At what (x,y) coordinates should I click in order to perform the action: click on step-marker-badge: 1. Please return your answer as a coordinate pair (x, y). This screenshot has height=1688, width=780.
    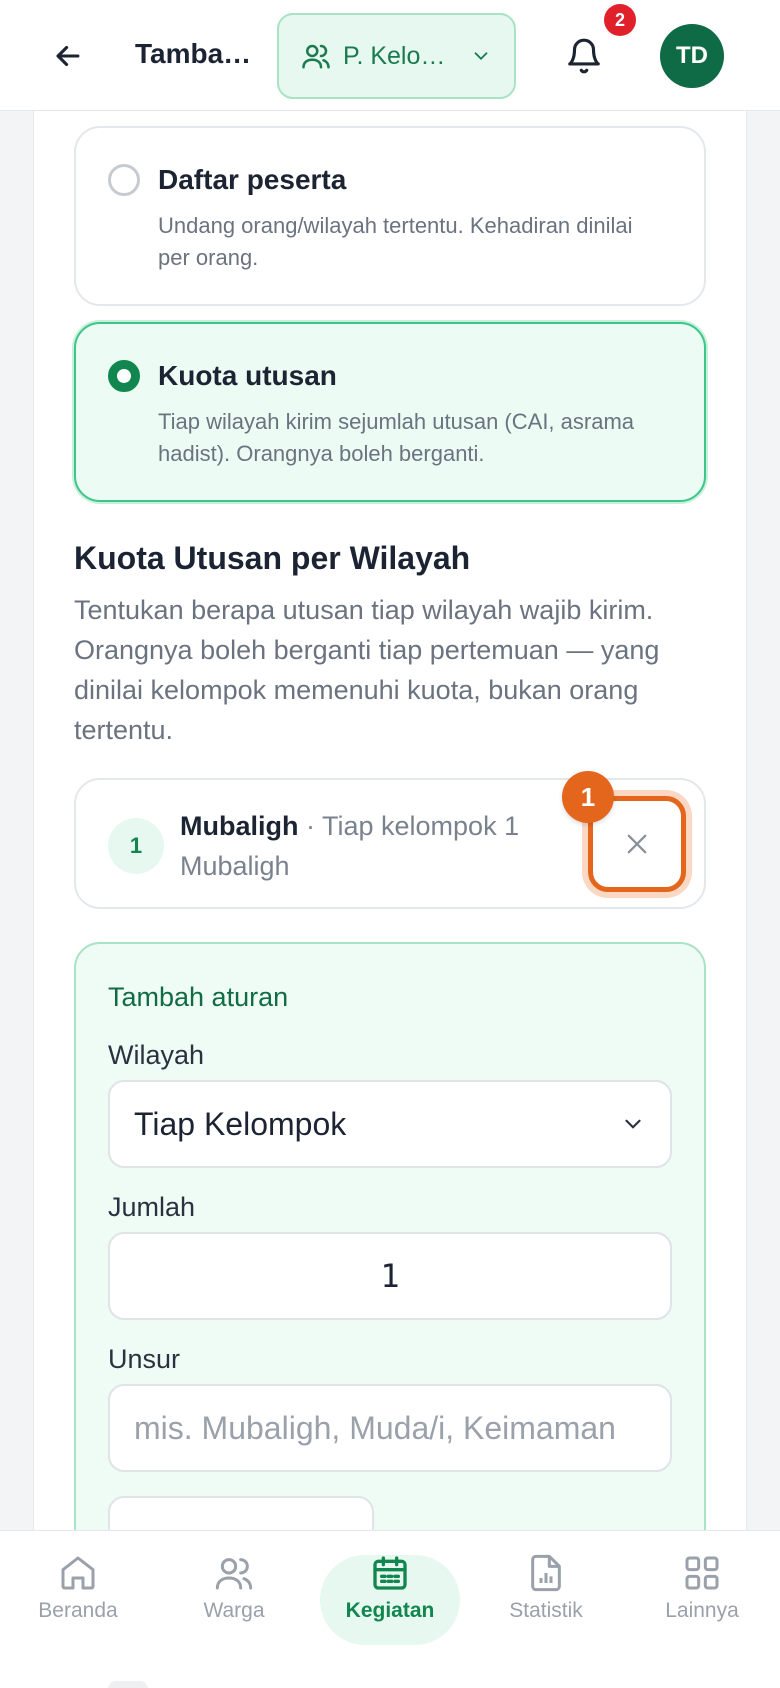
    Looking at the image, I should click on (588, 797).